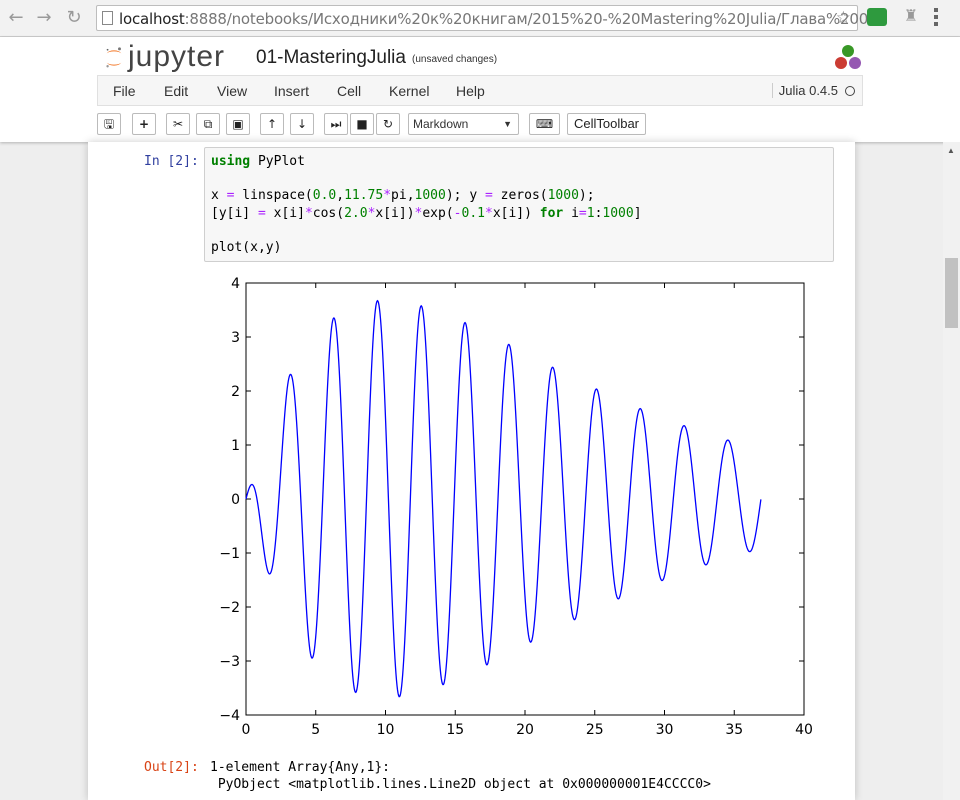 Image resolution: width=960 pixels, height=800 pixels. I want to click on menu-kernel: Kernel, so click(409, 91).